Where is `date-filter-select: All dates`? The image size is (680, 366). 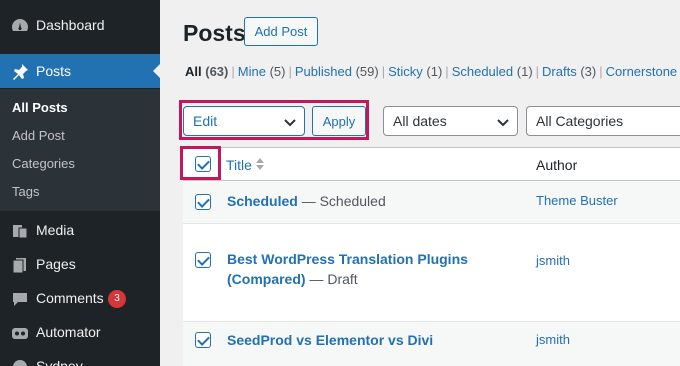
date-filter-select: All dates is located at coordinates (450, 121).